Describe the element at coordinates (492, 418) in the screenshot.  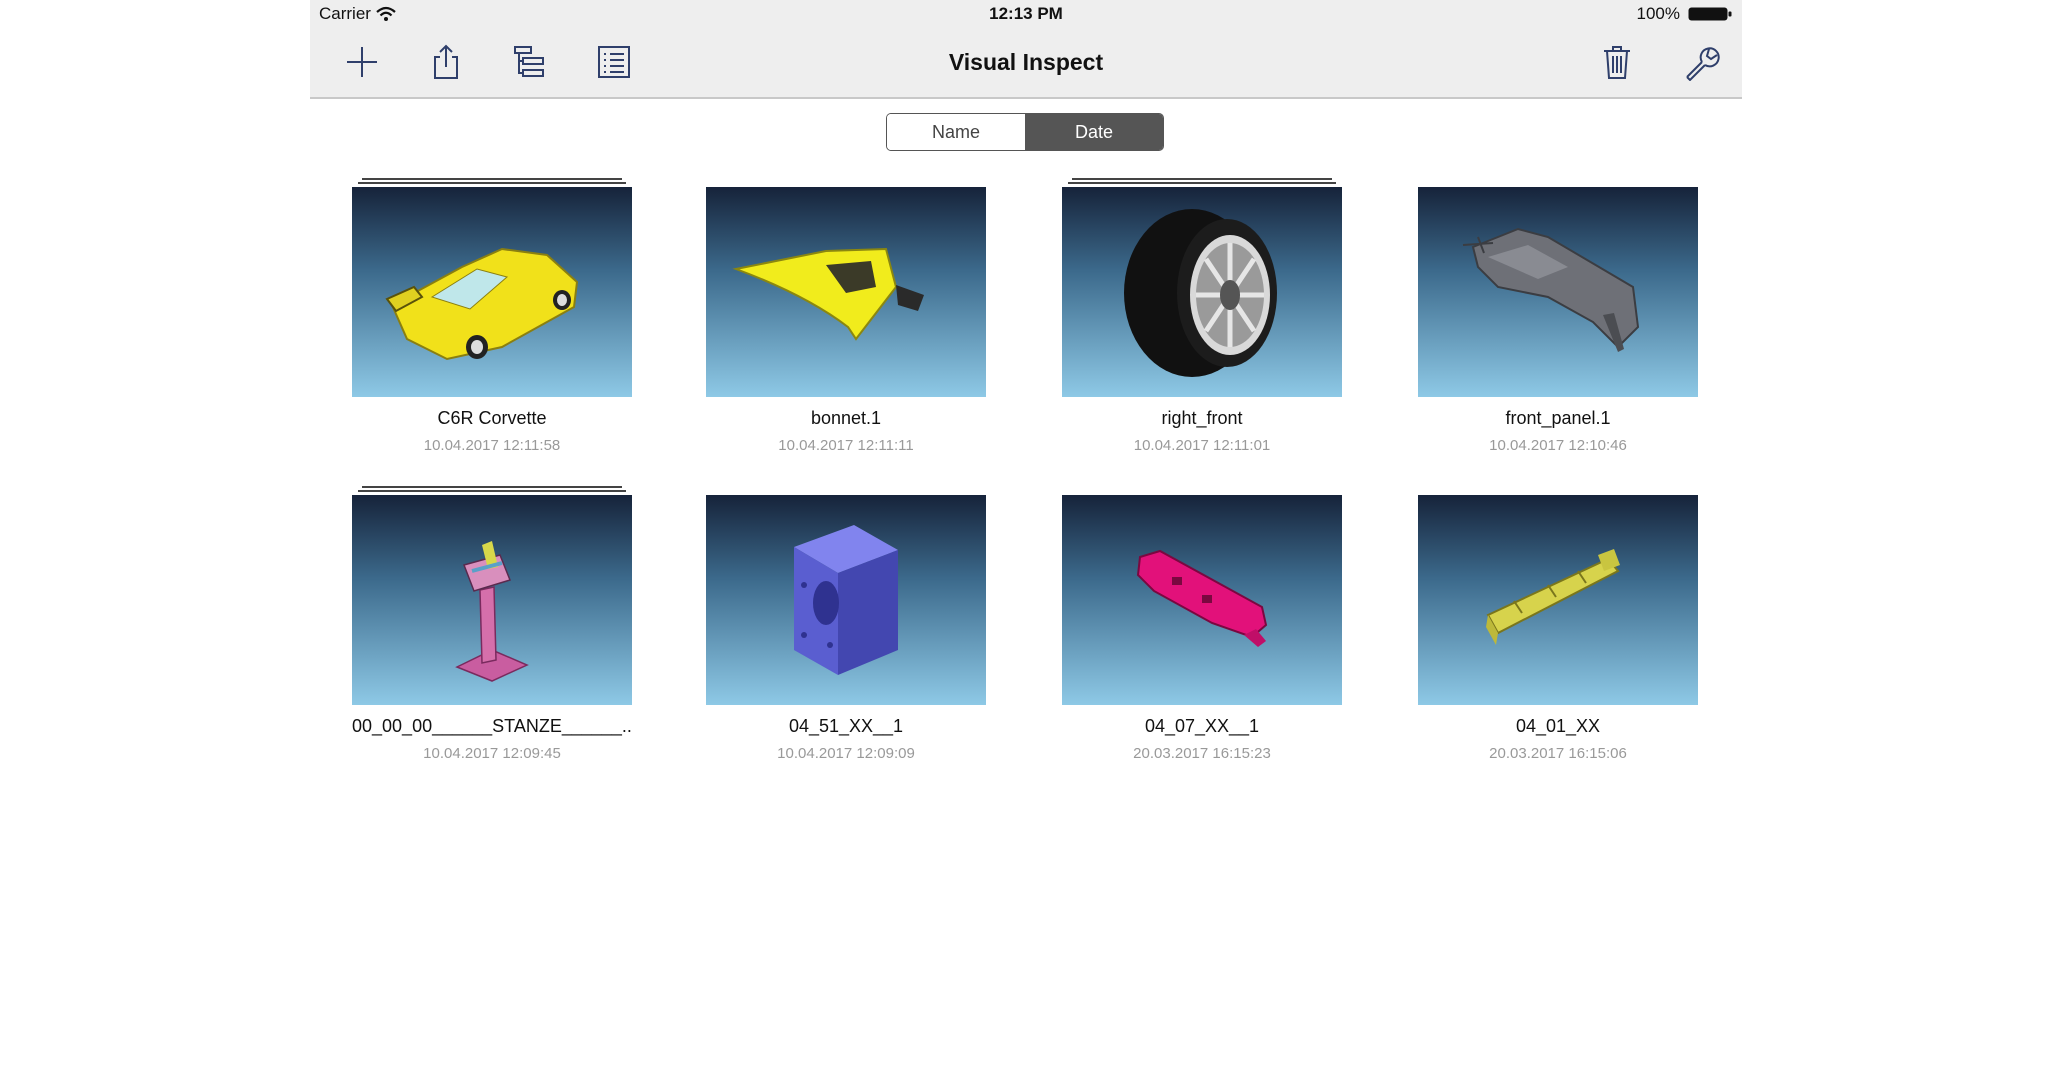
I see `file-name: C6R Corvette` at that location.